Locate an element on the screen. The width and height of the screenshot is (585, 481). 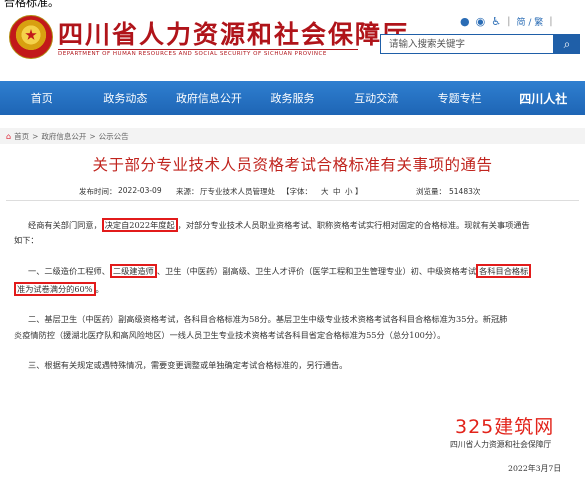
p2-text: 、卫生（中医药）副高级、卫生人才评价（医学工程和卫生管理专业）初、中级资格考试 is located at coordinates (316, 271).